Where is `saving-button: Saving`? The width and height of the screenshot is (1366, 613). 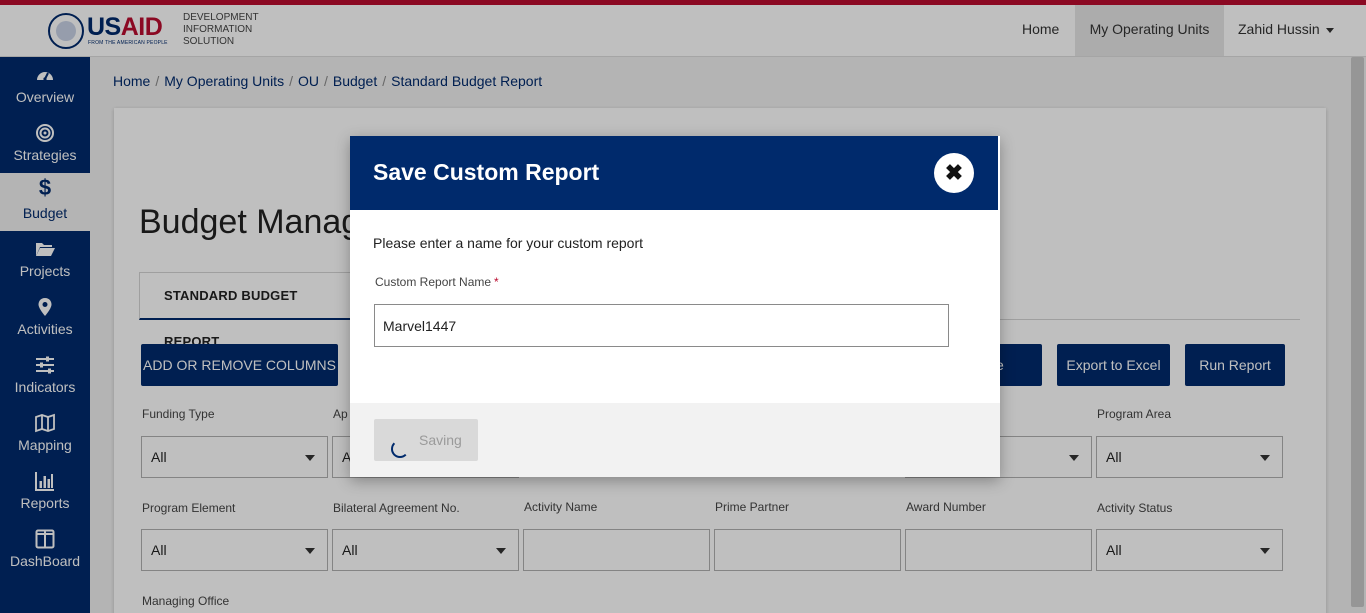
saving-button: Saving is located at coordinates (426, 440).